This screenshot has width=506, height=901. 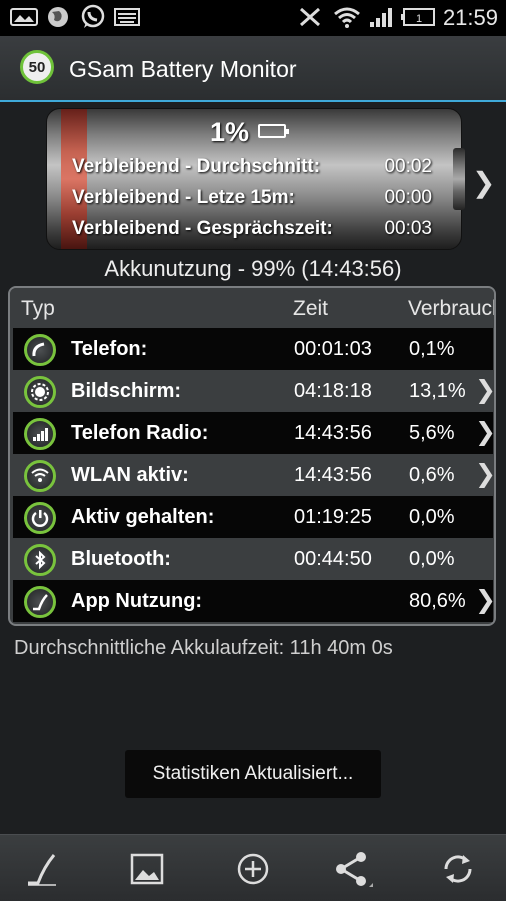 What do you see at coordinates (432, 433) in the screenshot?
I see `row-percent: 5,6%` at bounding box center [432, 433].